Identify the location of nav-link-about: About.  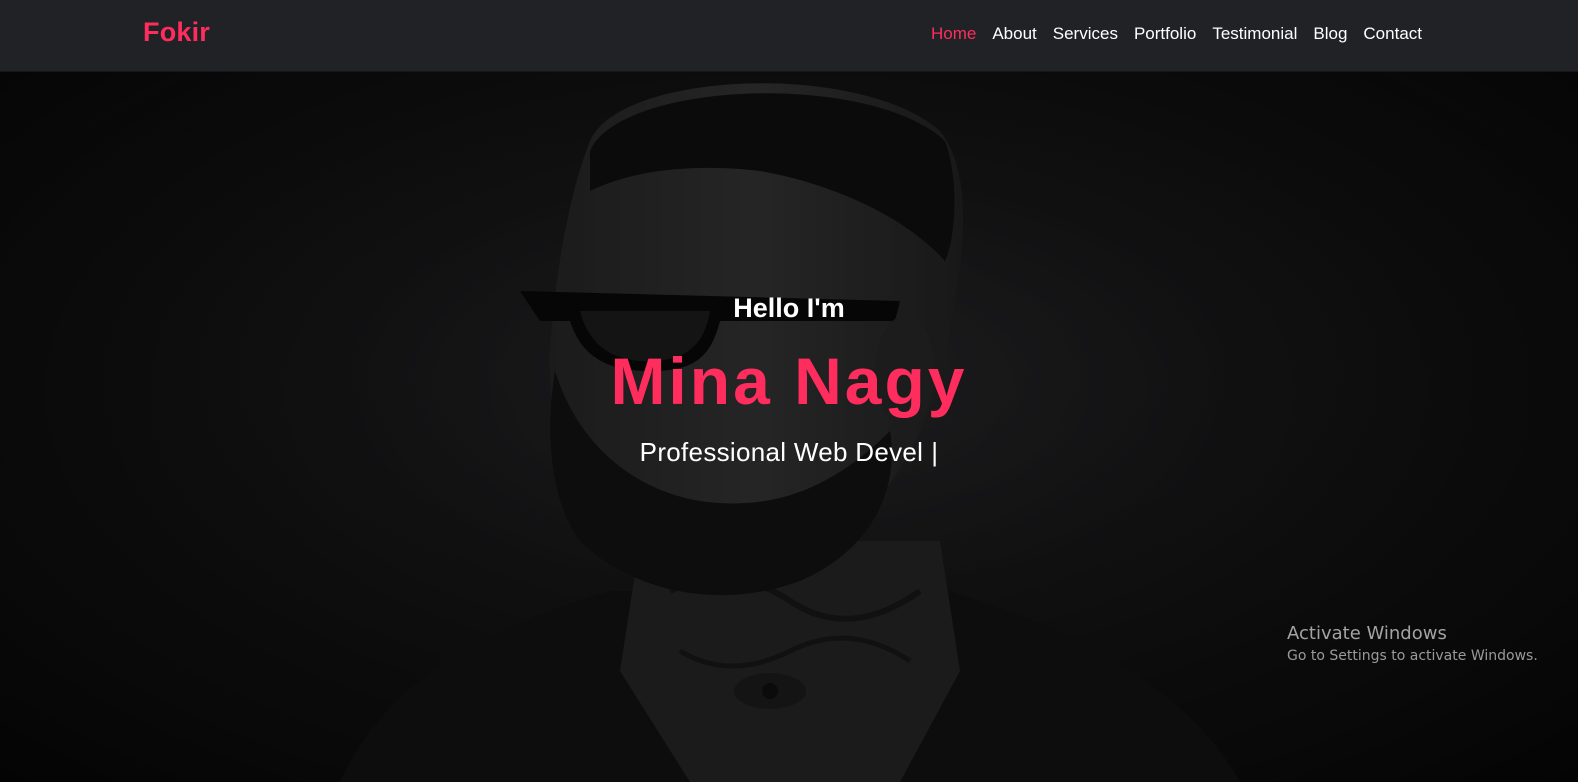
(1014, 34).